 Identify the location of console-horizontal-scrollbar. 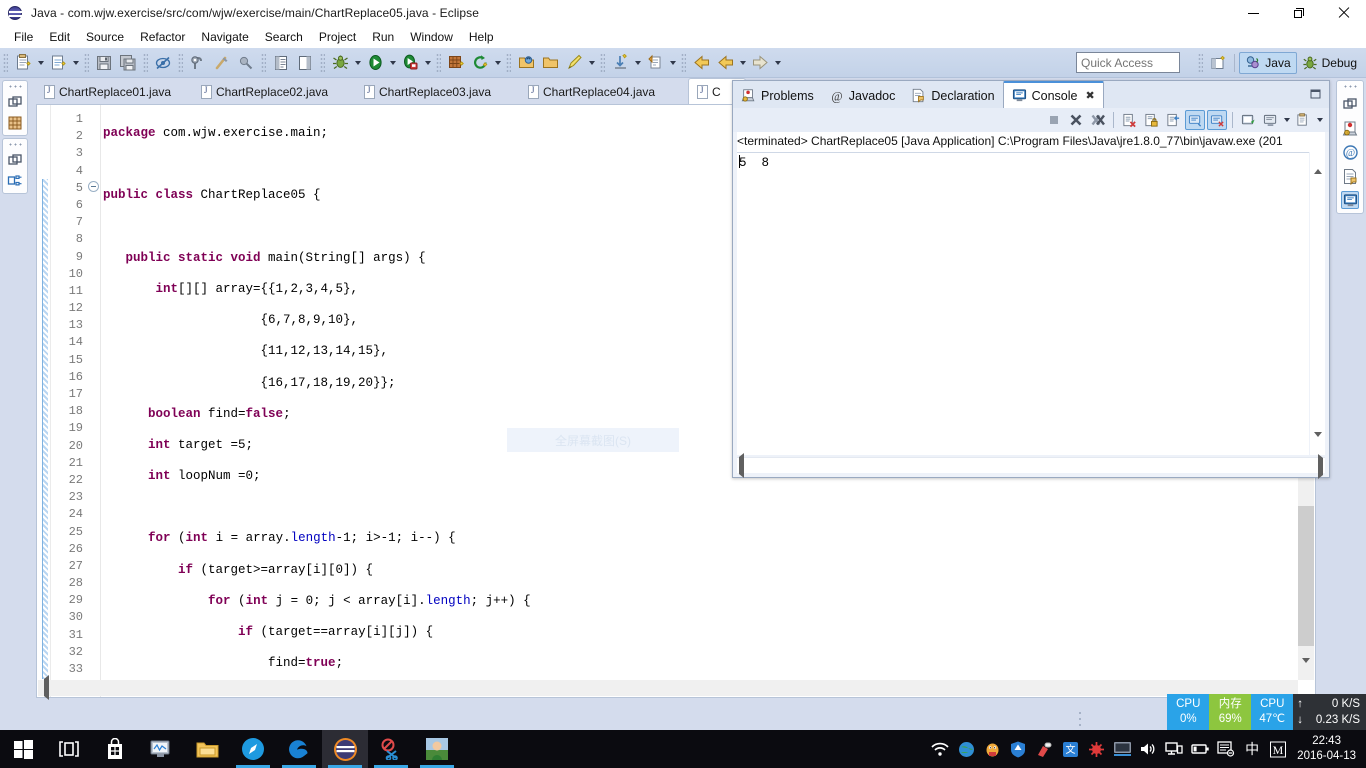
(1031, 466).